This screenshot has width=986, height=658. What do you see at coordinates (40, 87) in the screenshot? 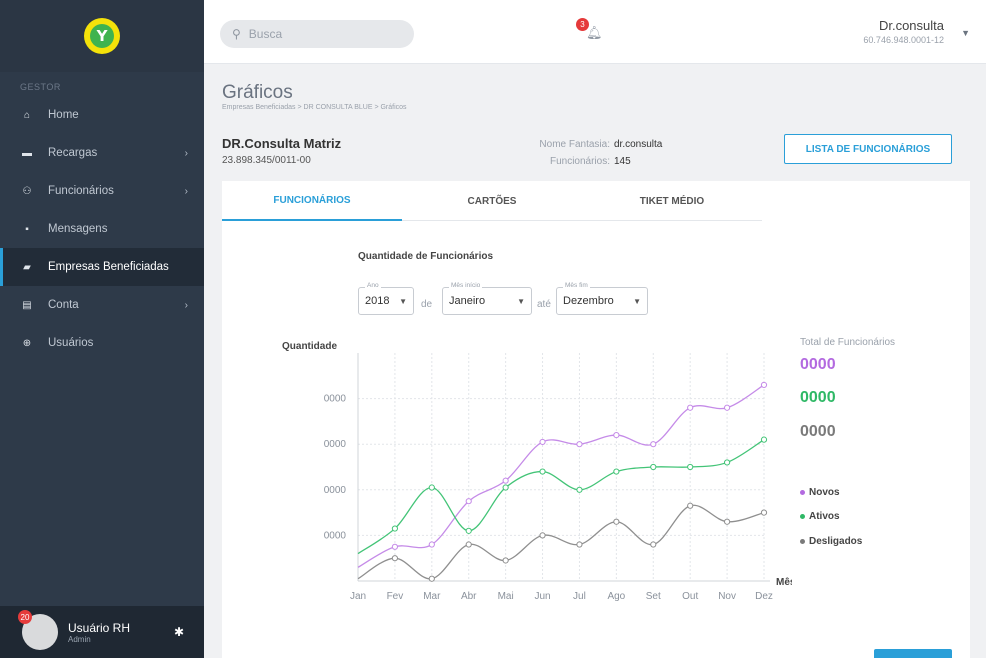
I see `sidebar-section-label: GESTOR` at bounding box center [40, 87].